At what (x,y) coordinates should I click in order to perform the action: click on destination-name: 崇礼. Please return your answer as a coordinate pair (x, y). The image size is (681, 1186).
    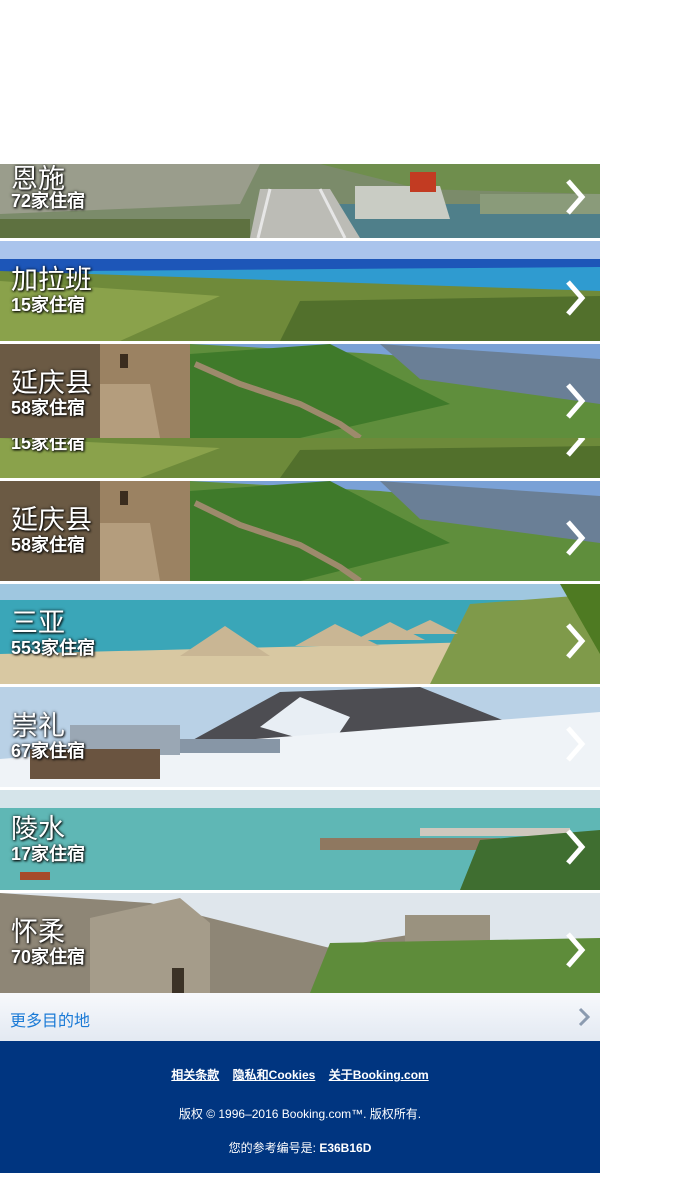
    Looking at the image, I should click on (38, 726).